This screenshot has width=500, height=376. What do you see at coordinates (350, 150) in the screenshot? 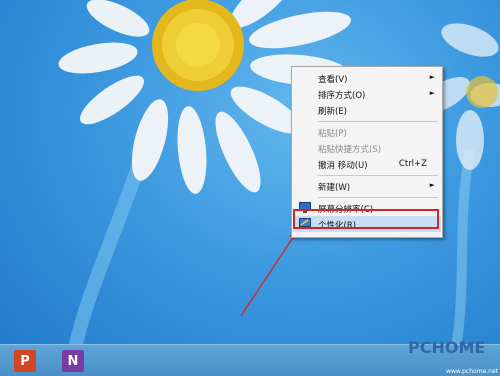
I see `menu-item-label: 粘贴快捷方式(S)` at bounding box center [350, 150].